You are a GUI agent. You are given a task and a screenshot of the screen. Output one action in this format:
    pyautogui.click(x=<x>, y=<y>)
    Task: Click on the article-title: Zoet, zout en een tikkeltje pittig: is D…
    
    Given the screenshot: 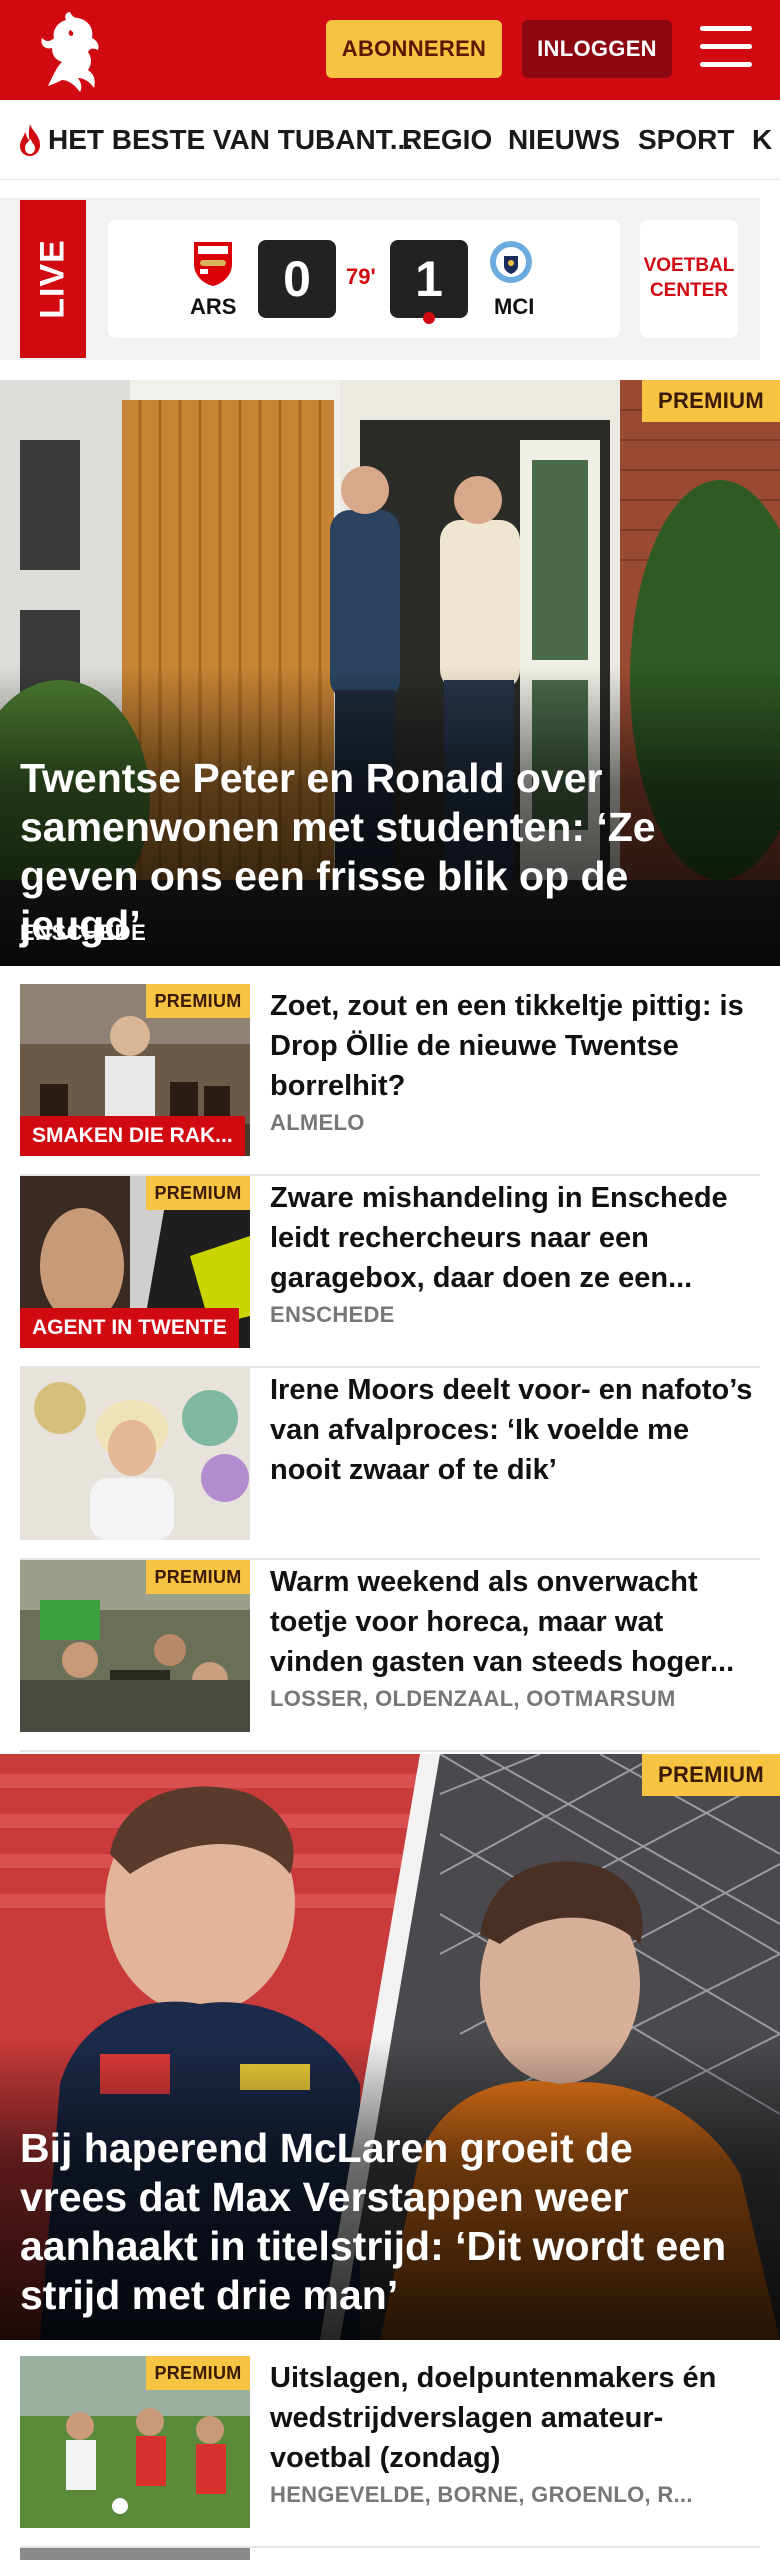 What is the action you would take?
    pyautogui.click(x=515, y=1046)
    